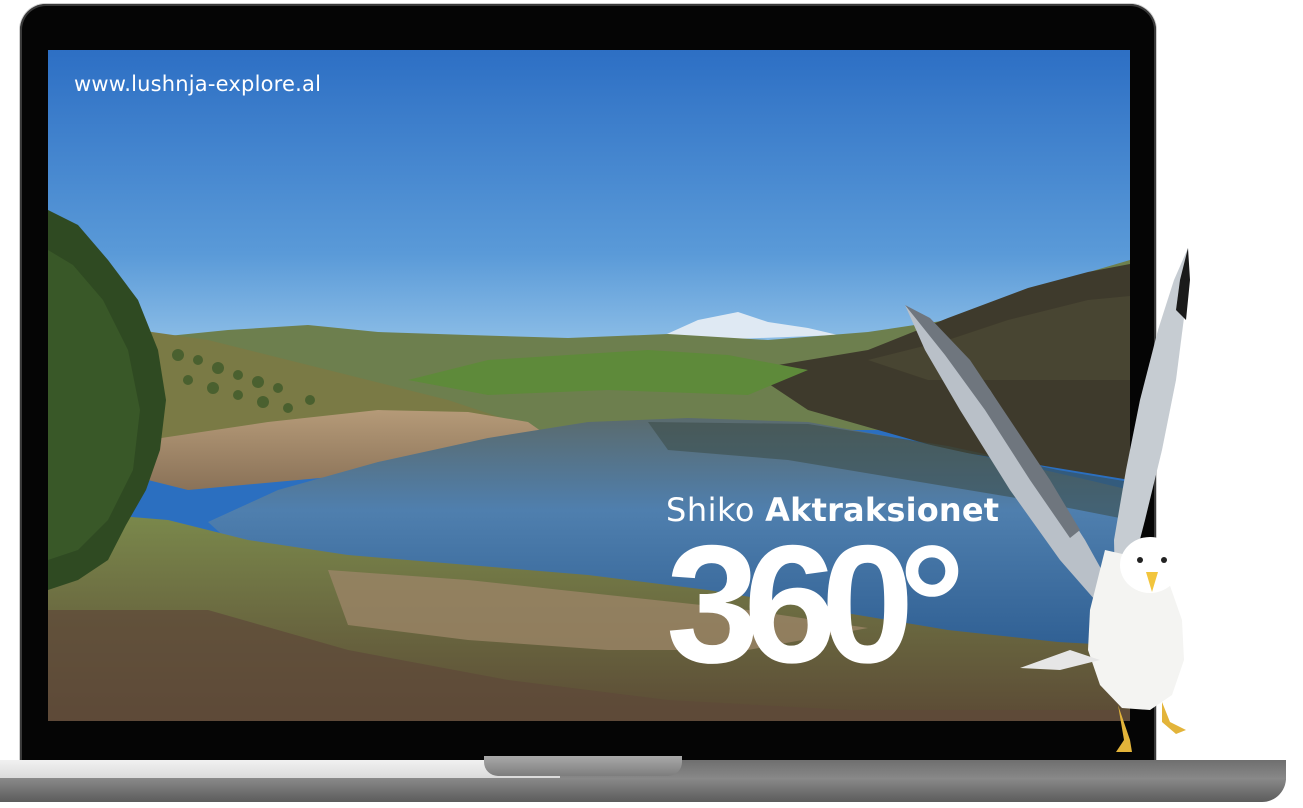 This screenshot has height=808, width=1303. I want to click on laptop-notch, so click(583, 766).